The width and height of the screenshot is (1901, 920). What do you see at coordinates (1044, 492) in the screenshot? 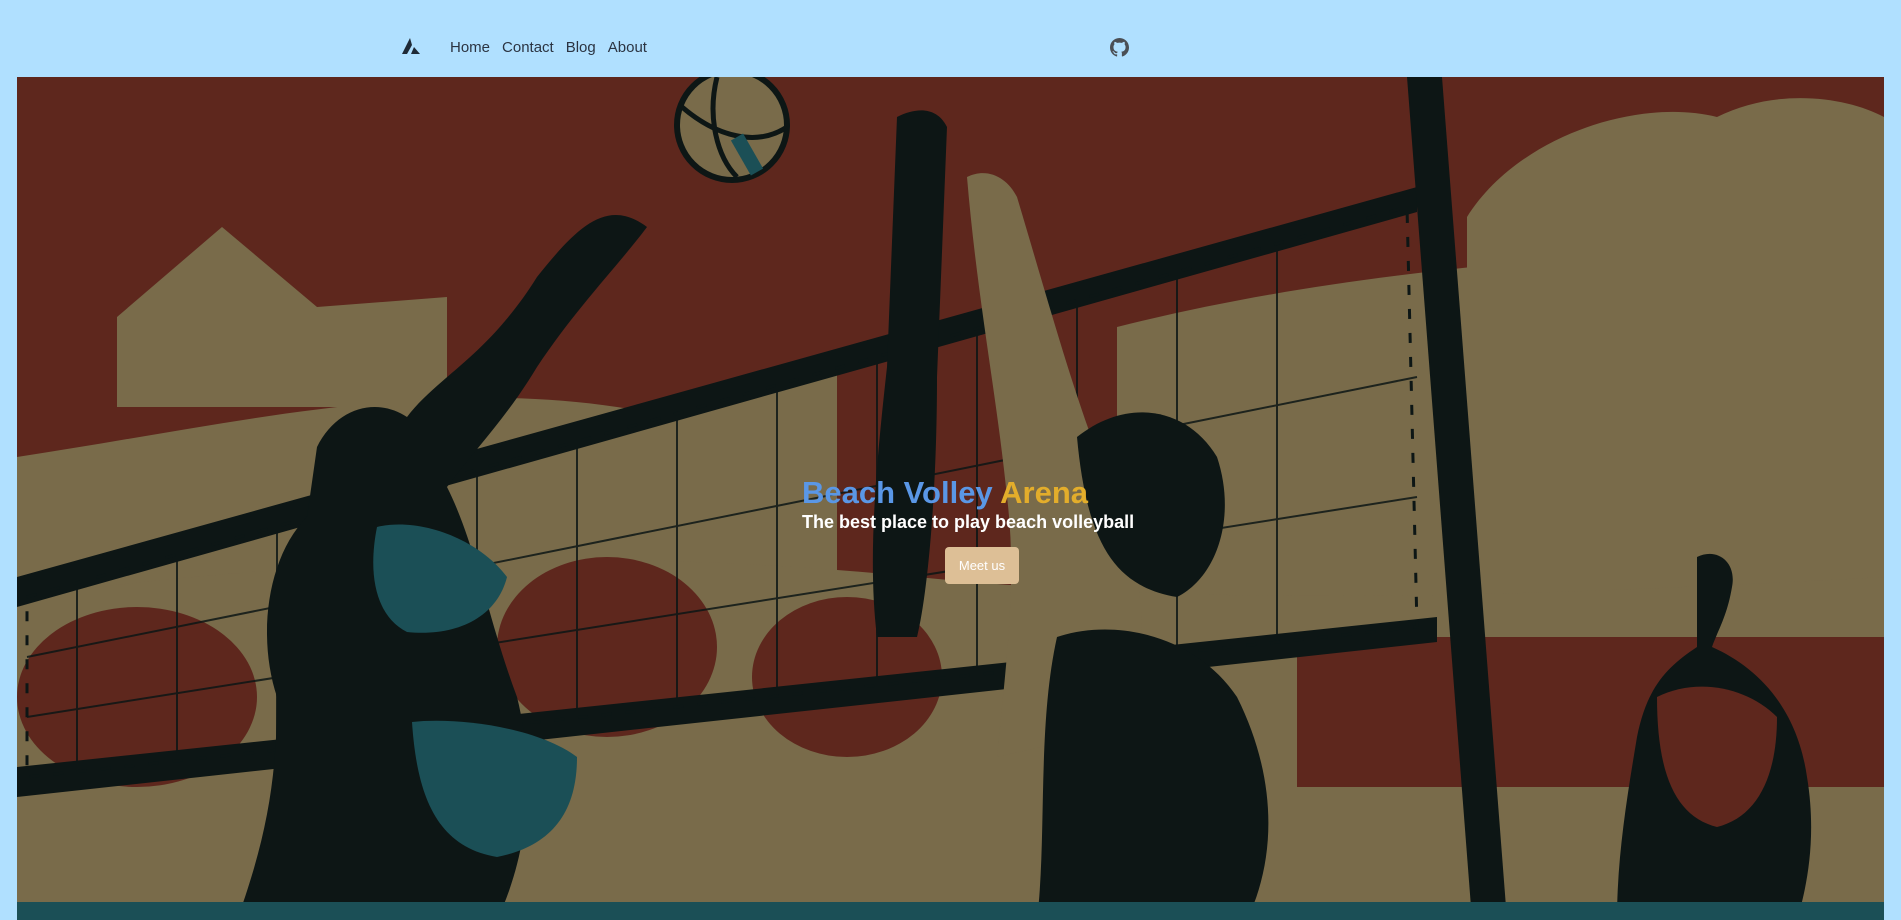
I see `hero-title-part2: Arena` at bounding box center [1044, 492].